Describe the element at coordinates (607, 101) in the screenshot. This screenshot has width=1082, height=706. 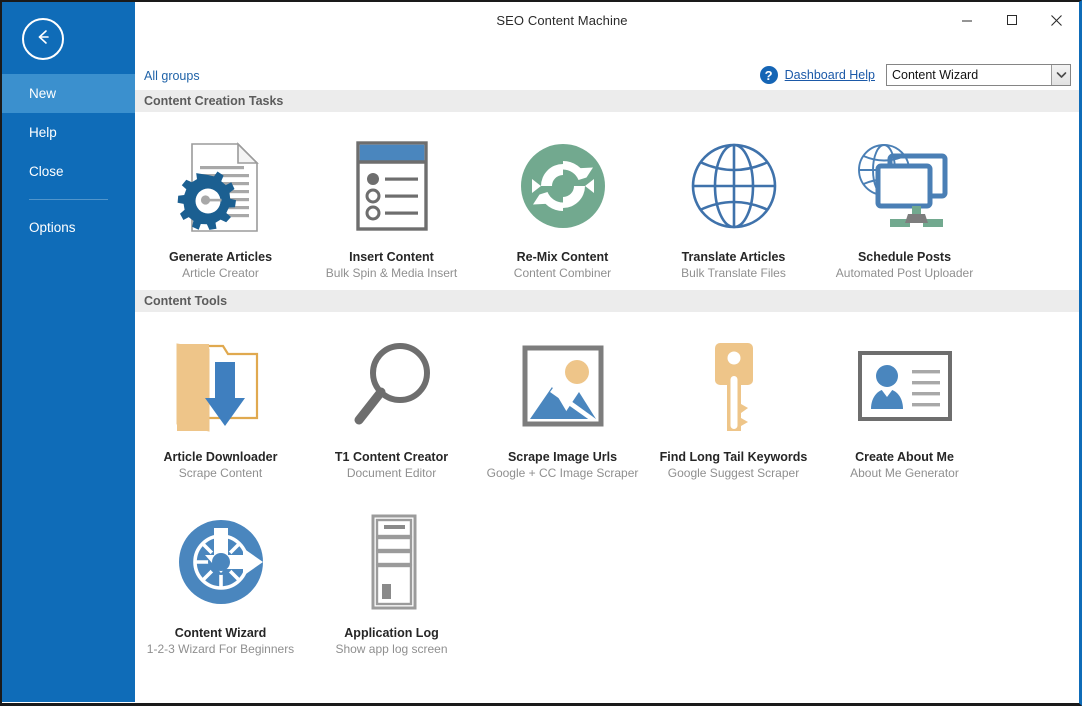
I see `section-header-content-creation-tasks: Content Creation Tasks` at that location.